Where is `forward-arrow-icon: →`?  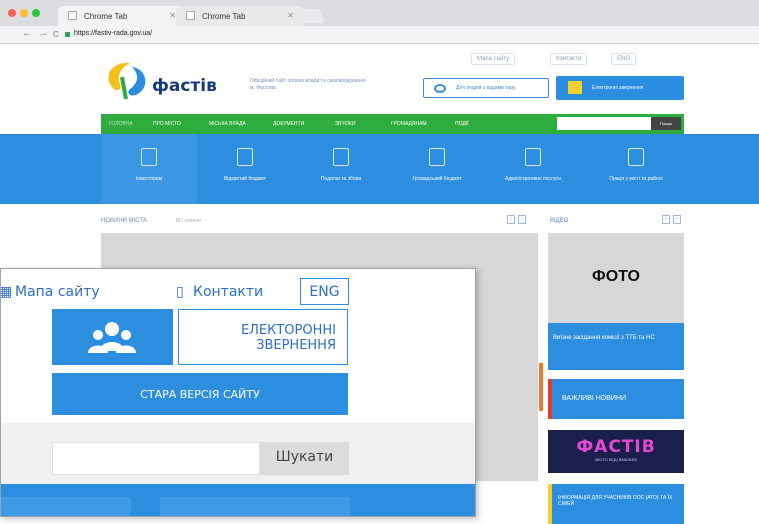
forward-arrow-icon: → is located at coordinates (43, 33).